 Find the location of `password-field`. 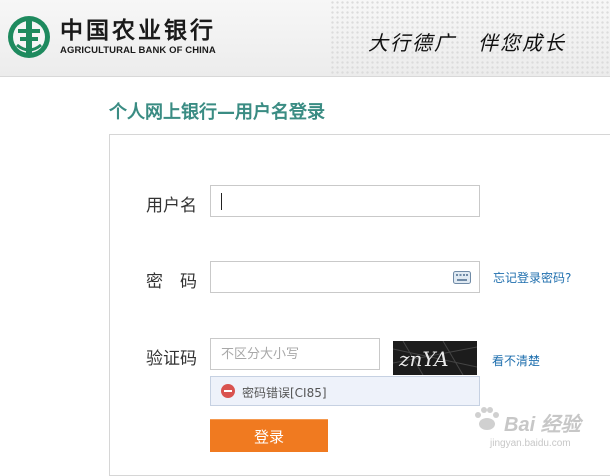

password-field is located at coordinates (345, 277).